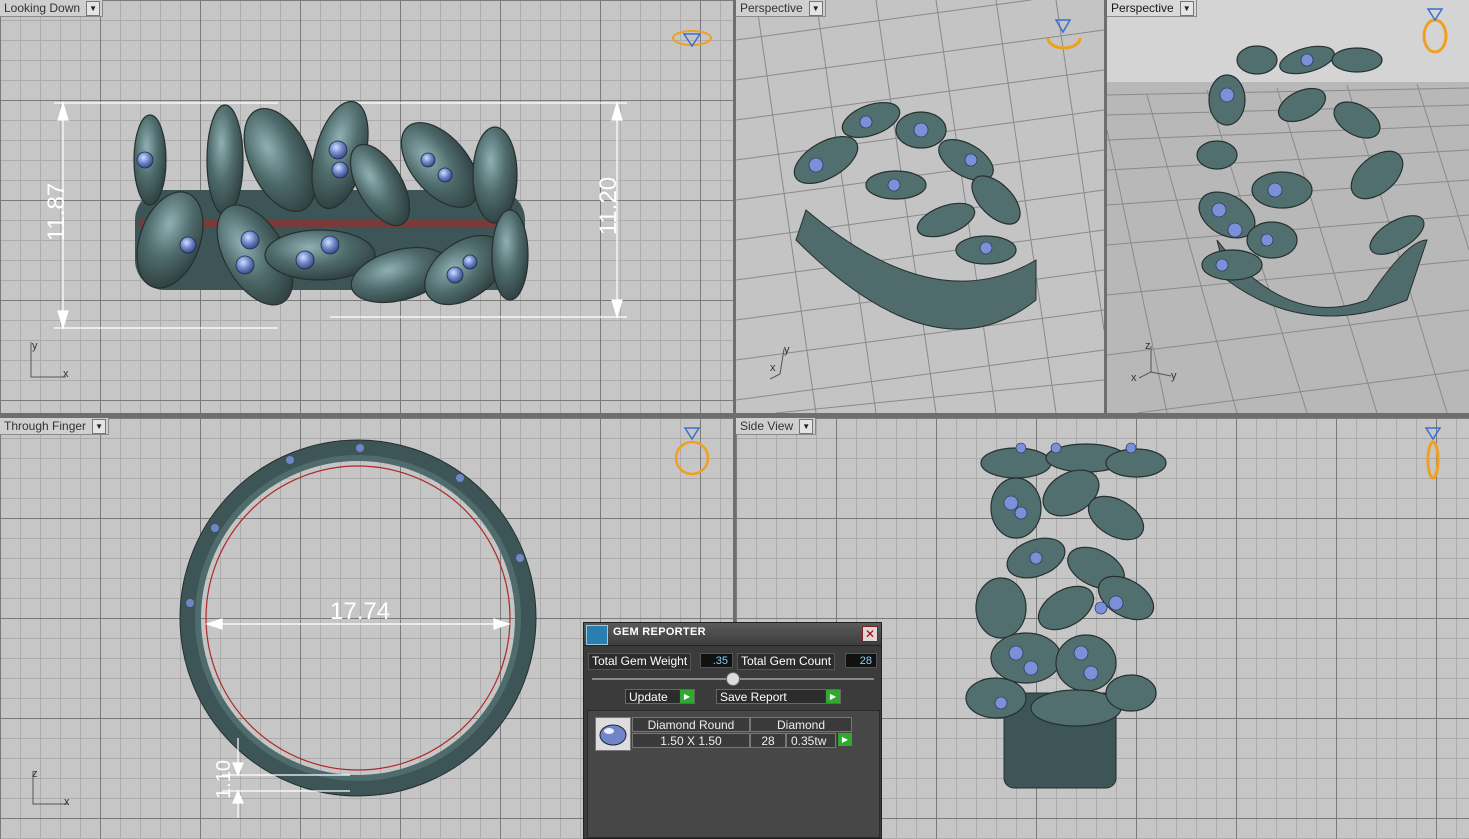 This screenshot has width=1469, height=839. What do you see at coordinates (659, 632) in the screenshot?
I see `gem-reporter-title: GEM REPORTER` at bounding box center [659, 632].